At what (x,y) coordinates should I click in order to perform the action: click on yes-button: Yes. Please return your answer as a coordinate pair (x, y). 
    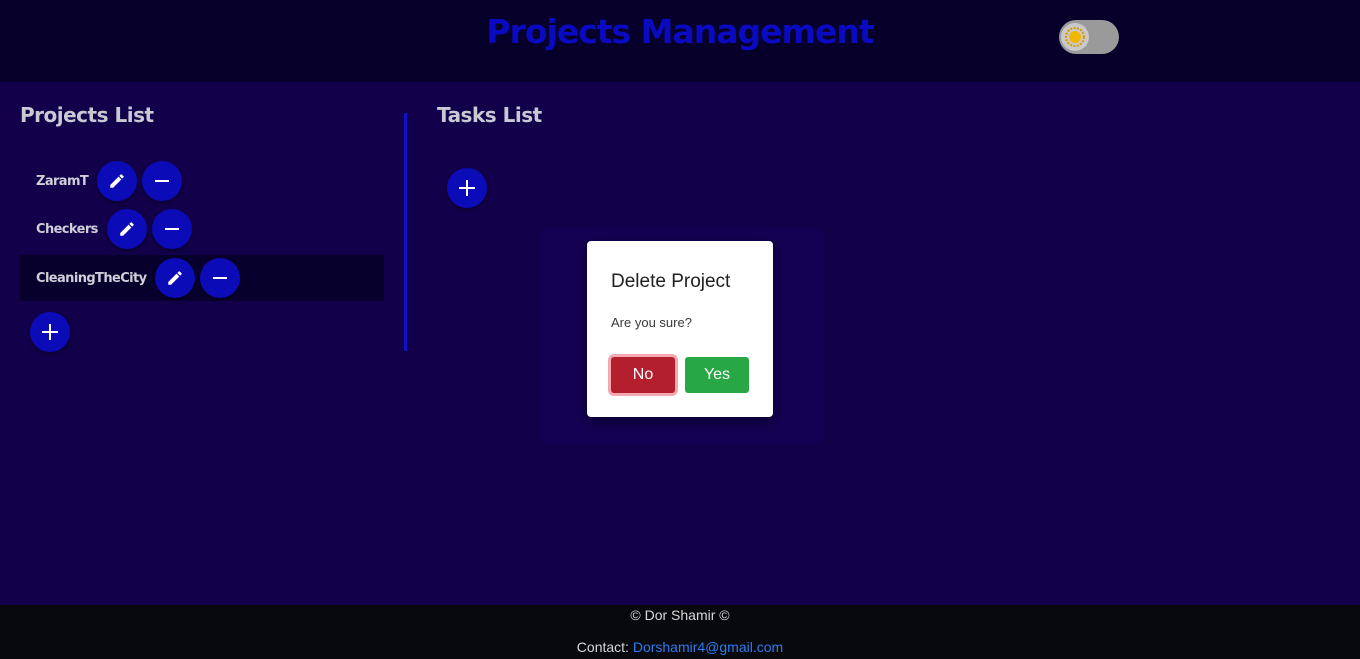
    Looking at the image, I should click on (717, 375).